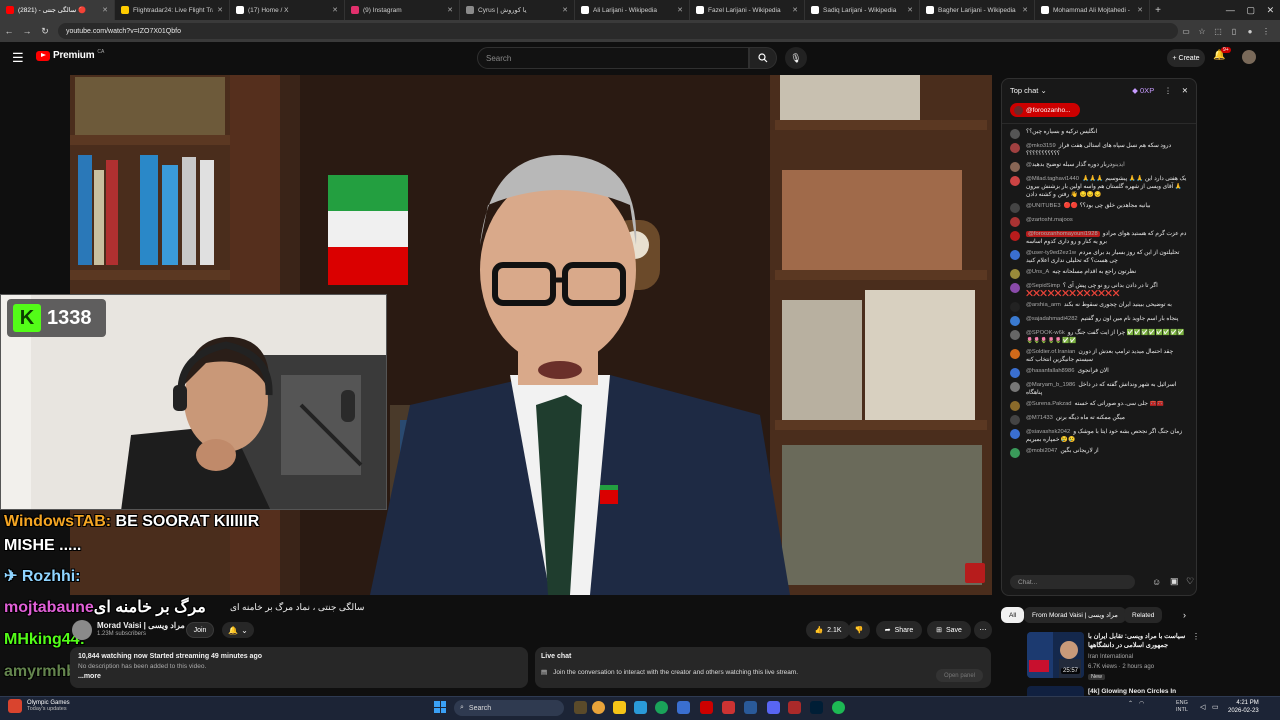  Describe the element at coordinates (9, 31) in the screenshot. I see `back-icon: ←` at that location.